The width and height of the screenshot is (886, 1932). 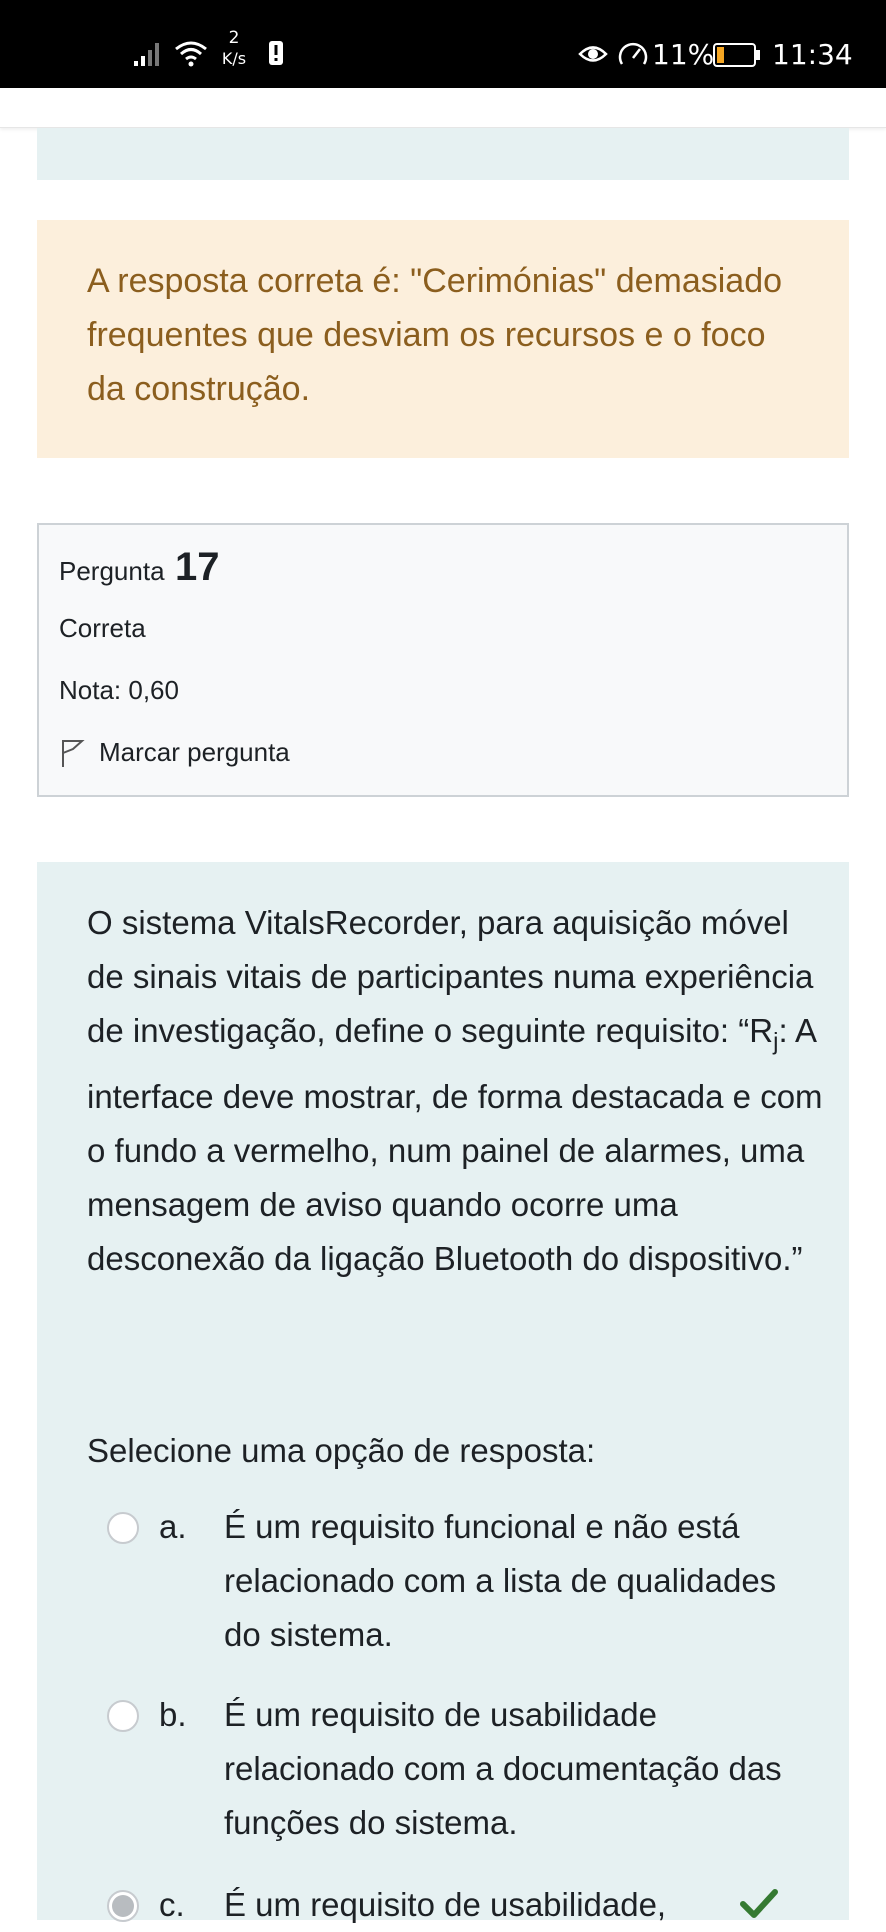 What do you see at coordinates (194, 752) in the screenshot?
I see `flag-question-label: Marcar pergunta` at bounding box center [194, 752].